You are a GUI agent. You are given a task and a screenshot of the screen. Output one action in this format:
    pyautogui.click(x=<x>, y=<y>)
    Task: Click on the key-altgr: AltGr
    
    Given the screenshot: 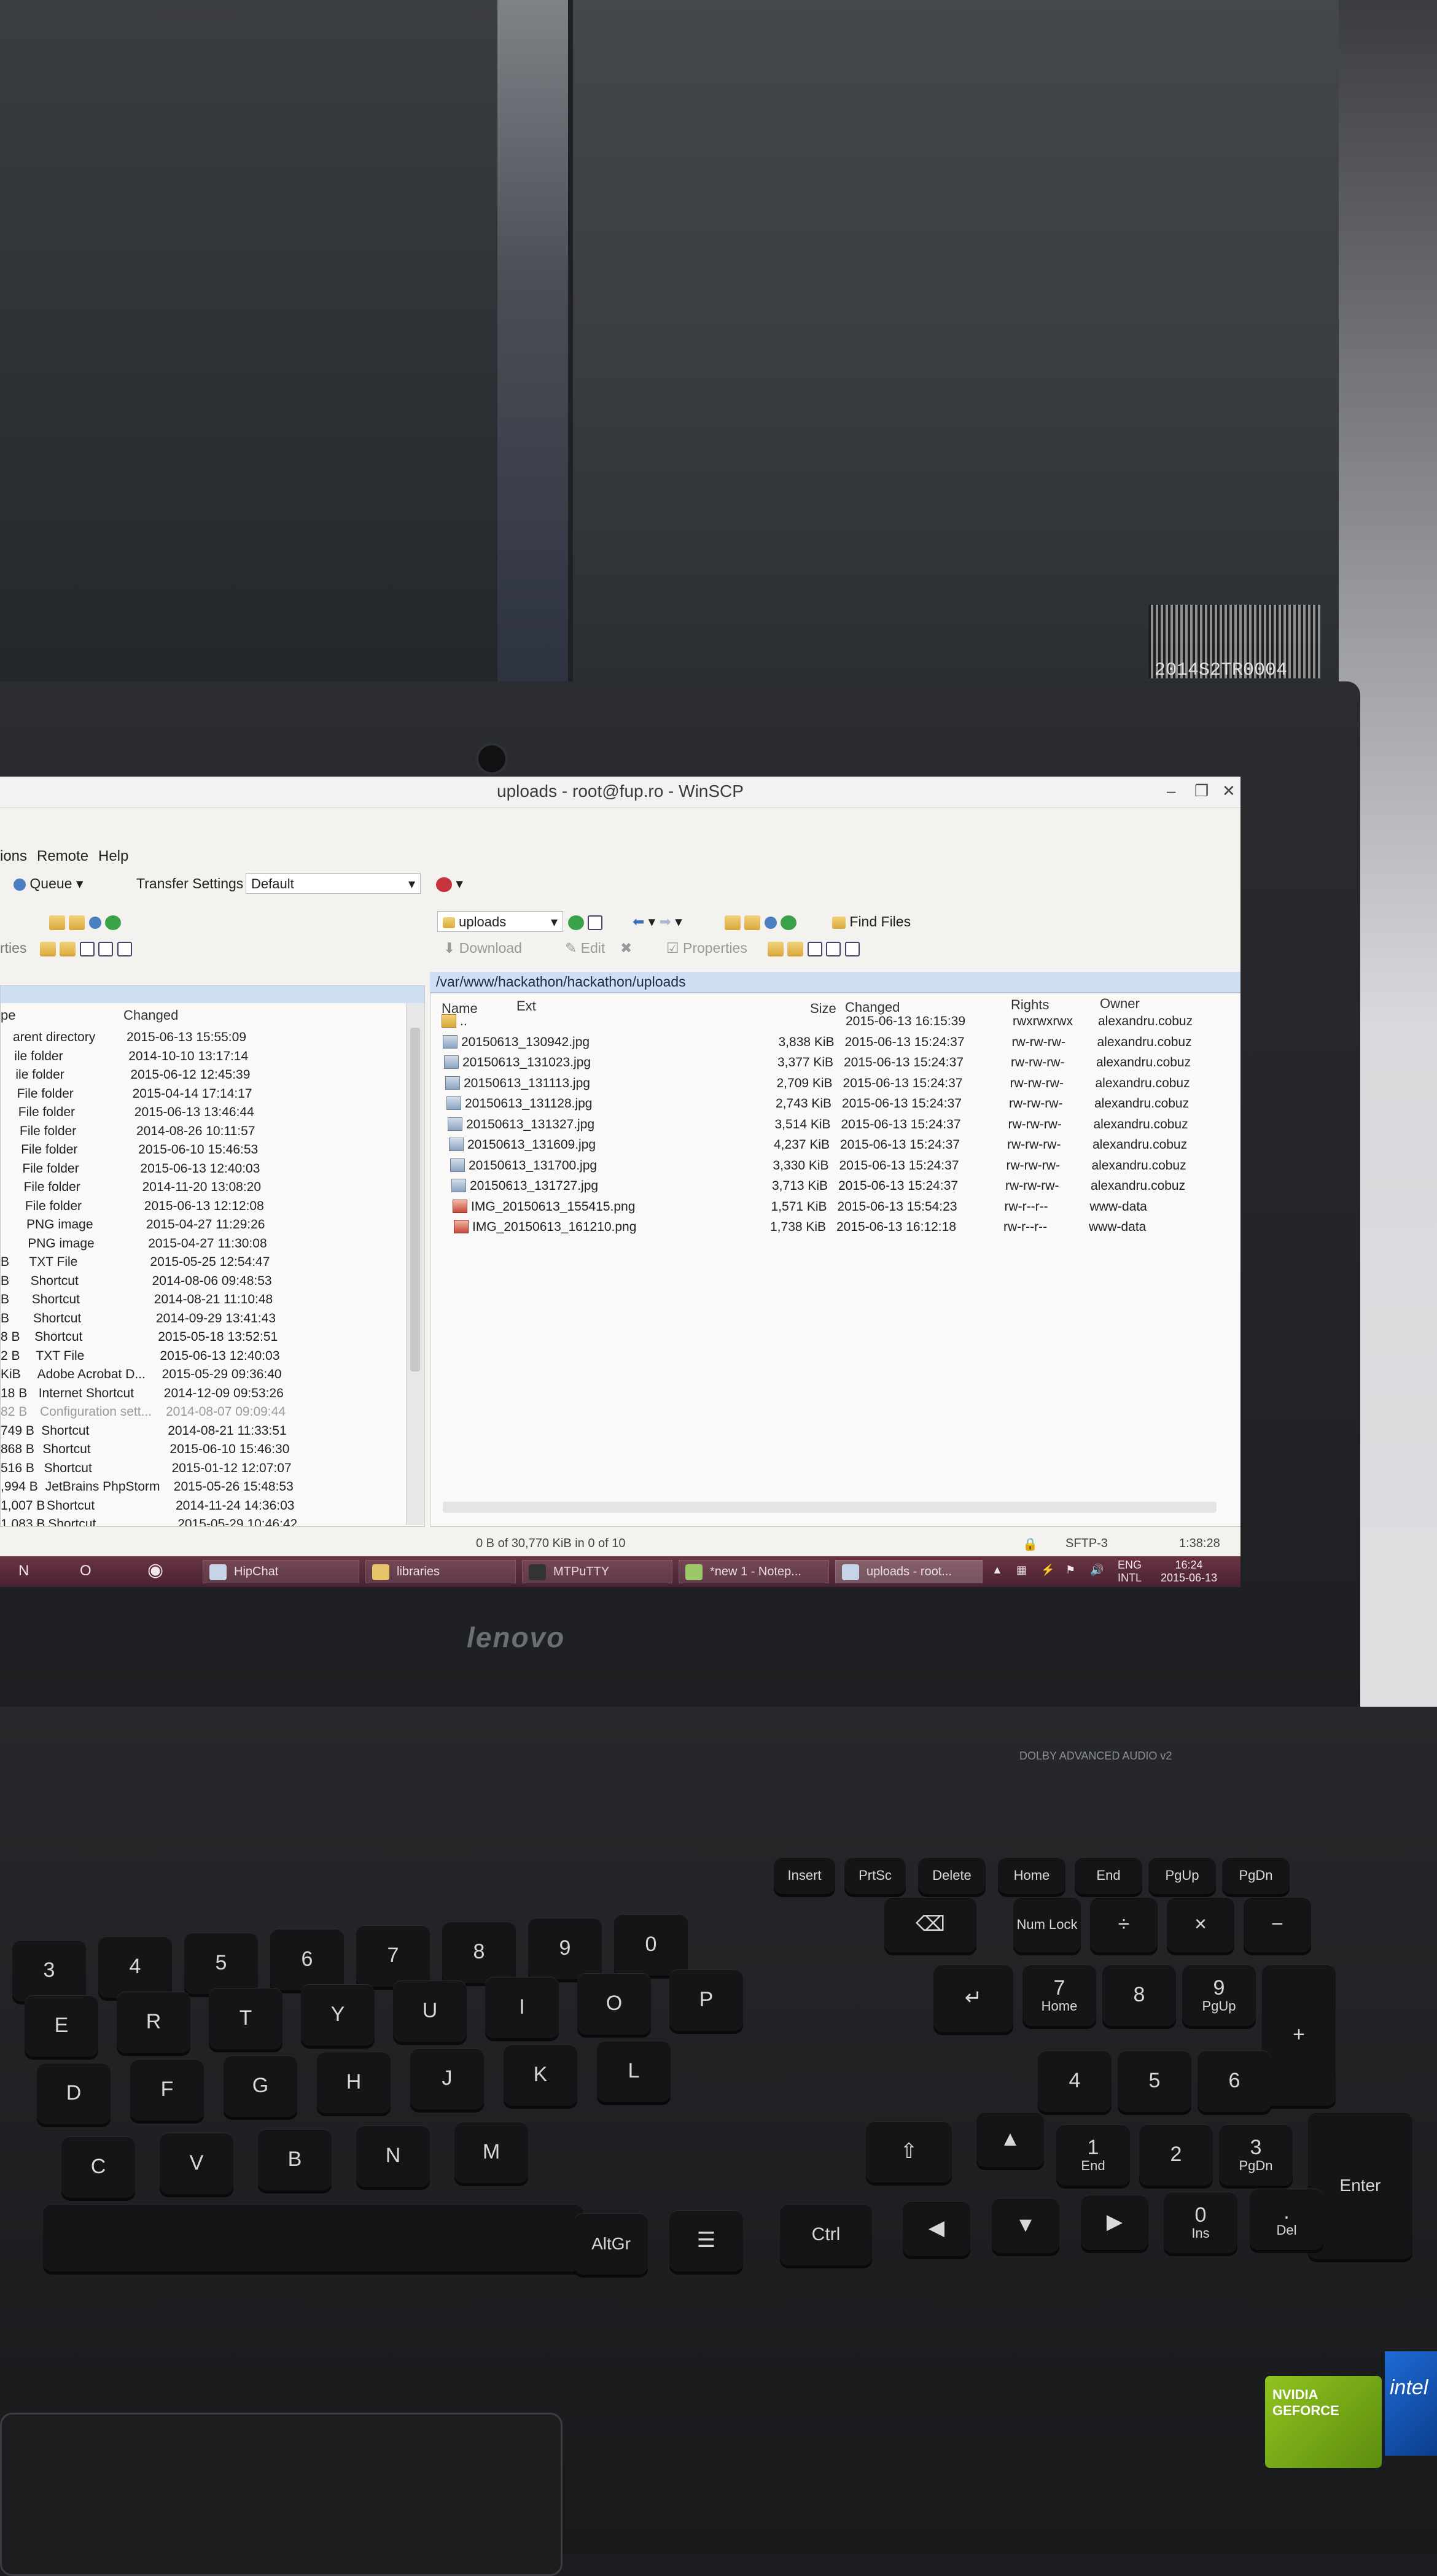 What is the action you would take?
    pyautogui.click(x=611, y=2244)
    